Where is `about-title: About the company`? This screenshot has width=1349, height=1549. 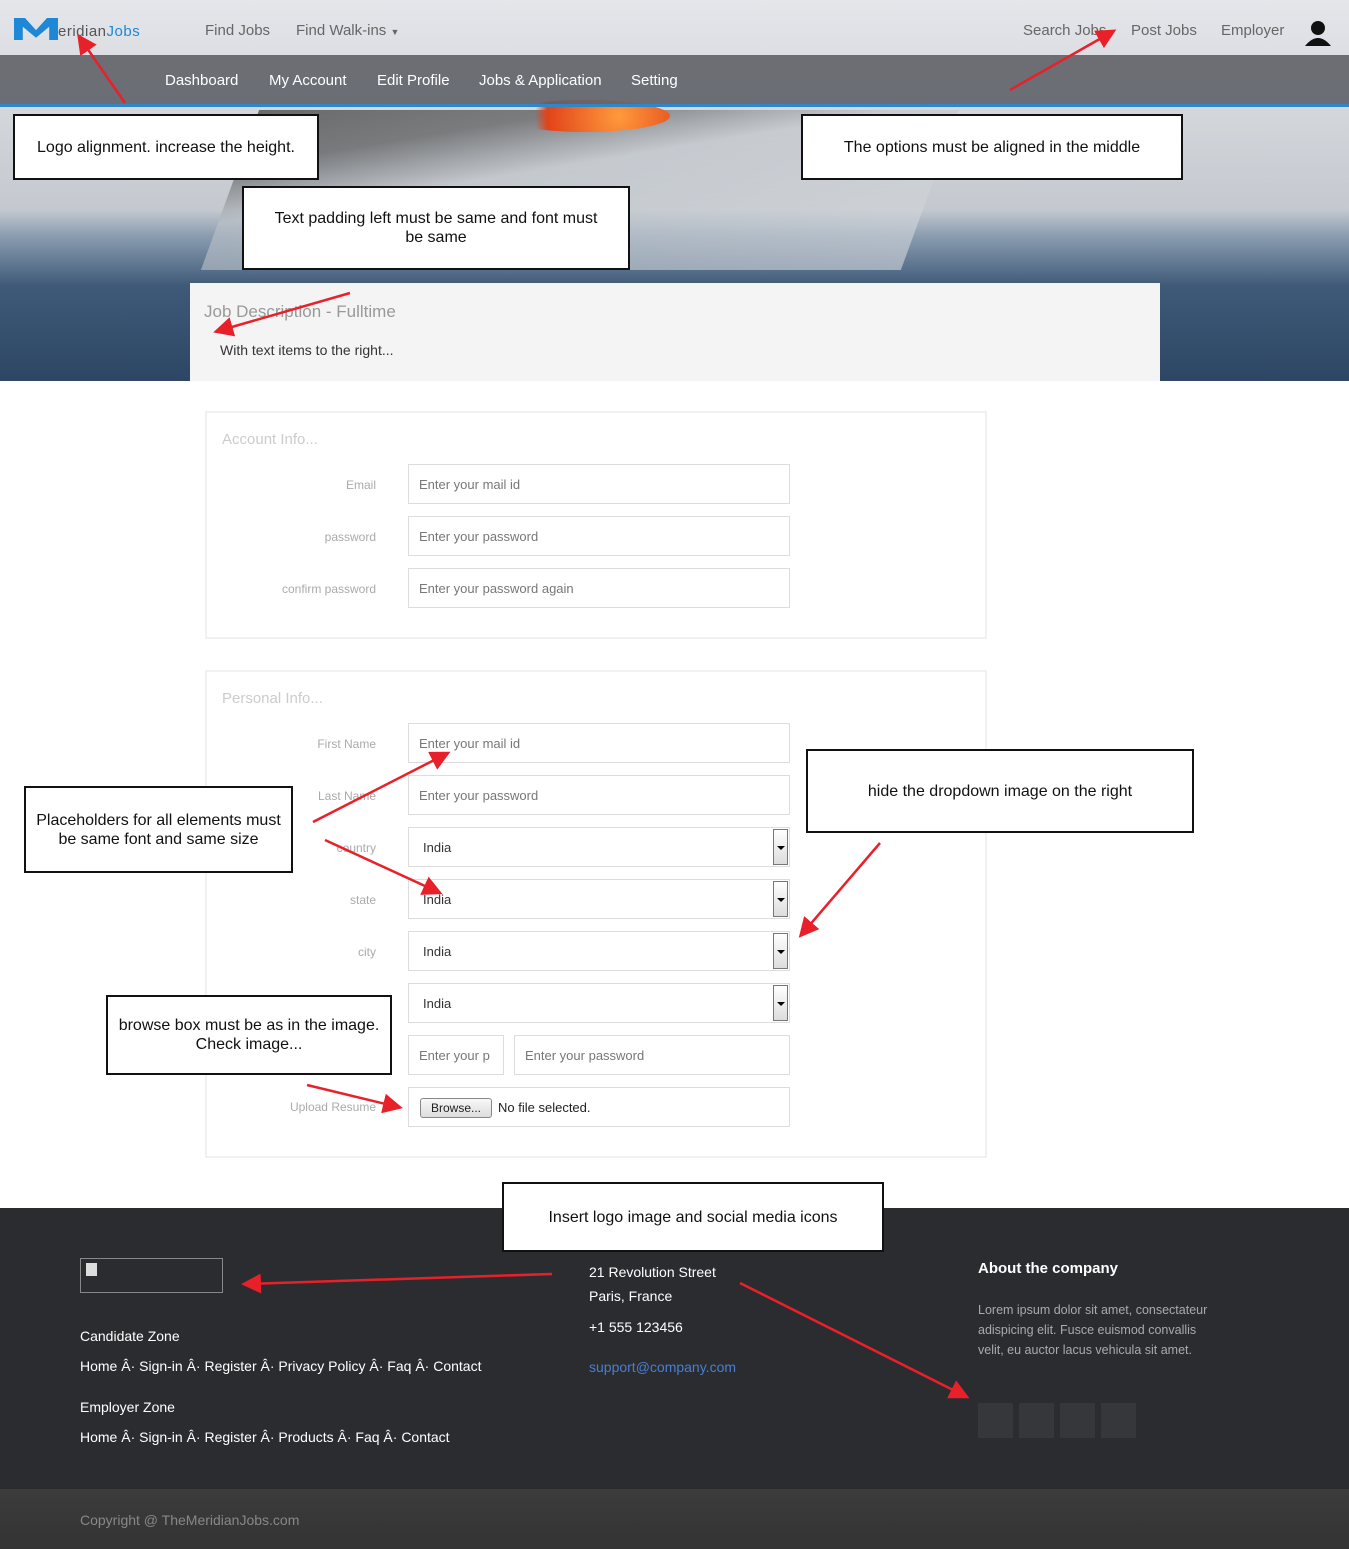 about-title: About the company is located at coordinates (1048, 1268).